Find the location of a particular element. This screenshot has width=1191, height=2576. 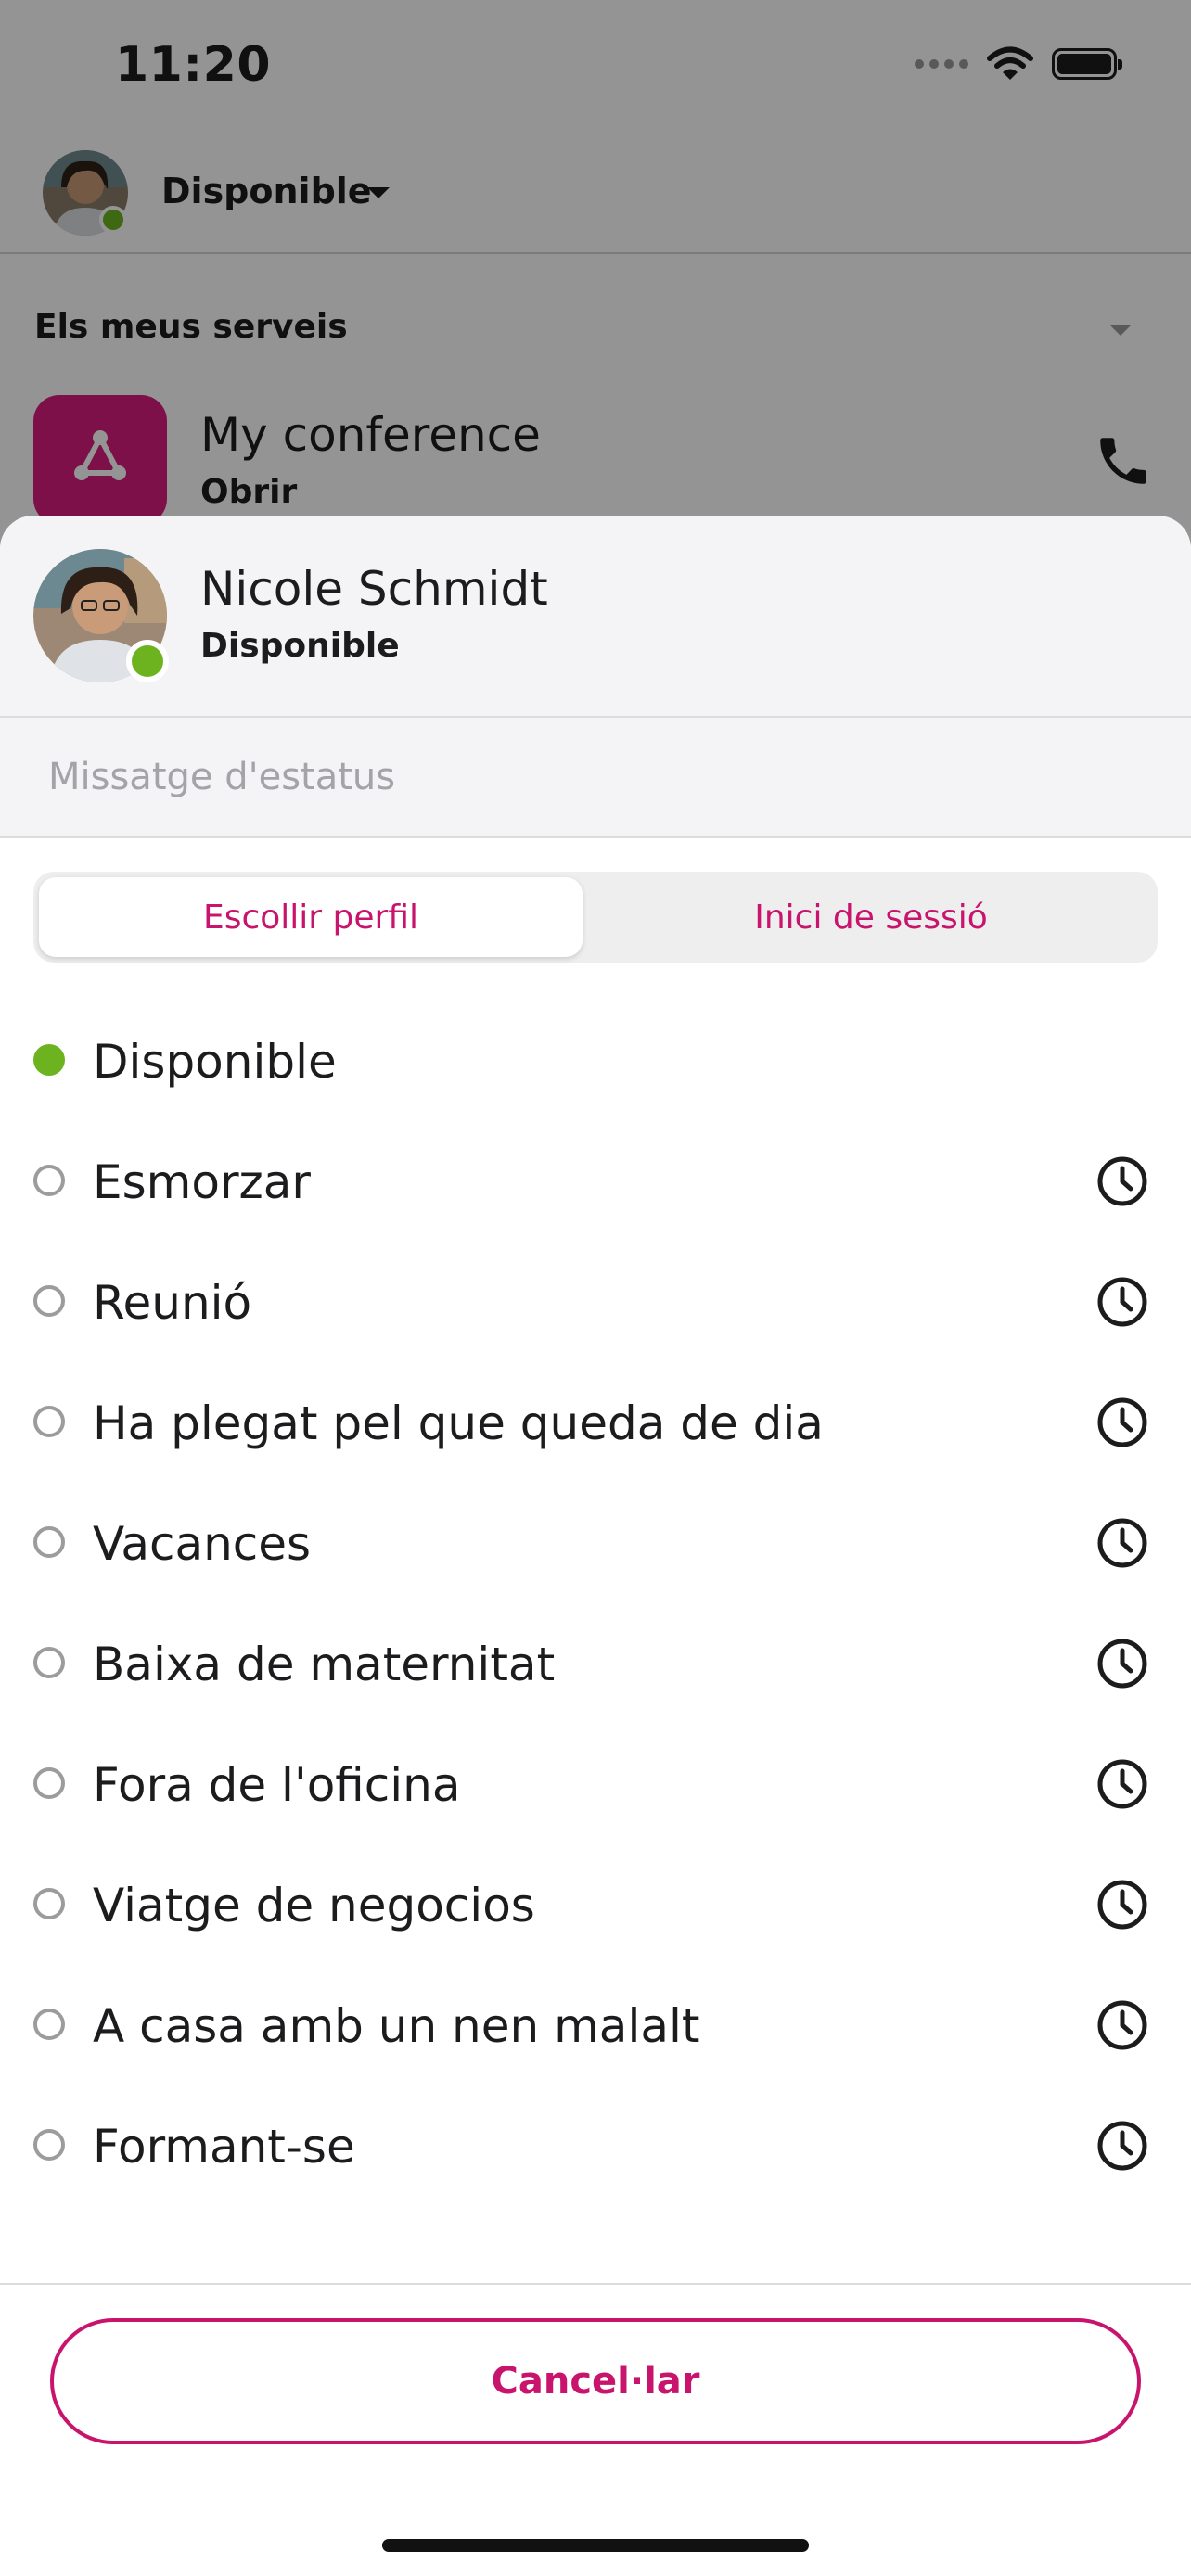

status-item-label: Formant-se is located at coordinates (224, 2147).